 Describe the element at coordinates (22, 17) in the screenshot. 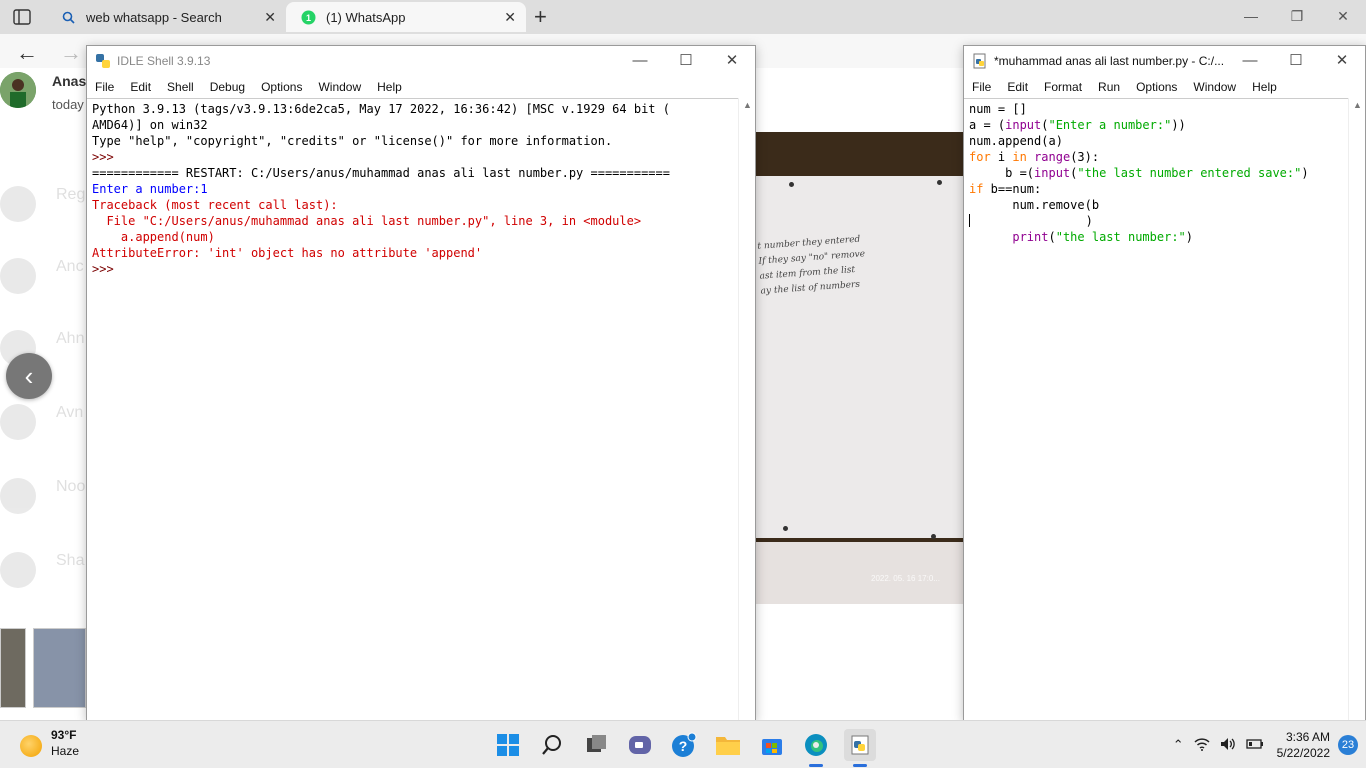

I see `tab-actions-icon` at that location.